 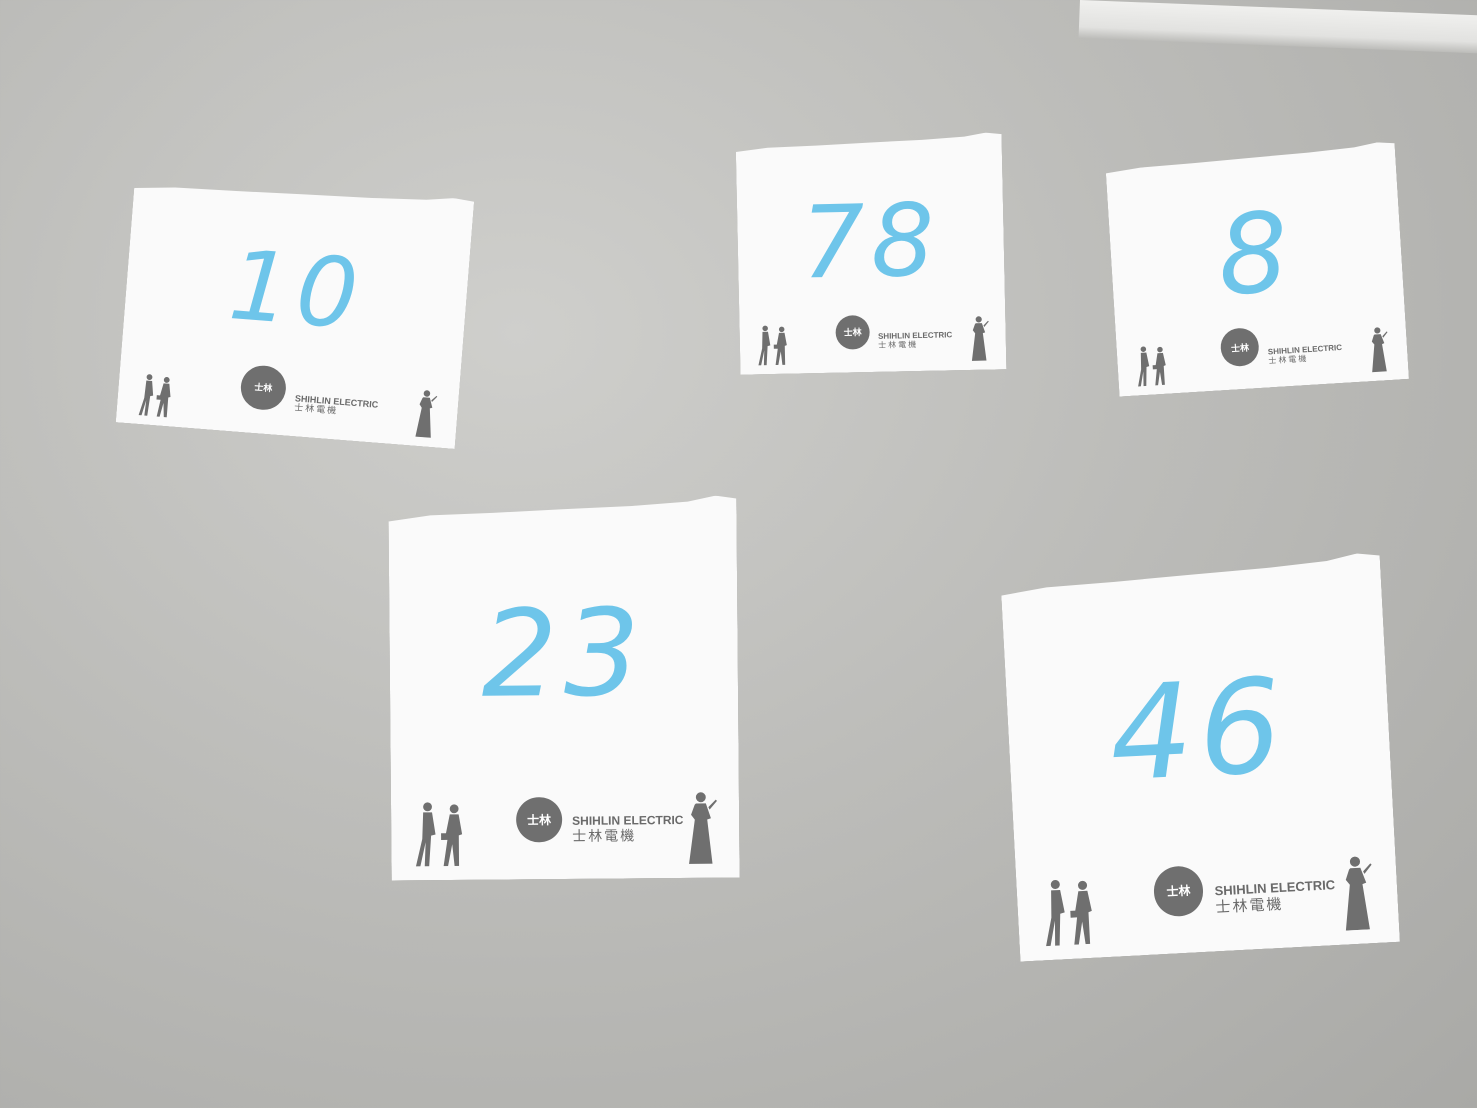 I want to click on note-number: 46, so click(x=1199, y=730).